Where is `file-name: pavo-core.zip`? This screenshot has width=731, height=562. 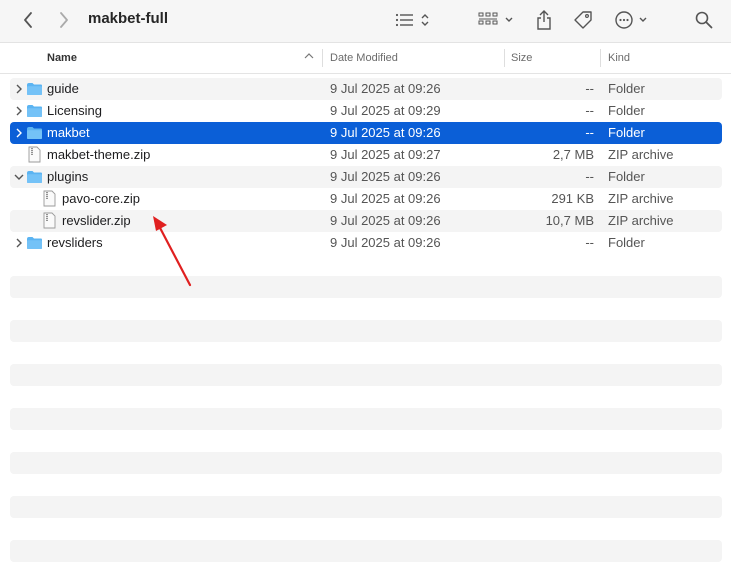
file-name: pavo-core.zip is located at coordinates (101, 198).